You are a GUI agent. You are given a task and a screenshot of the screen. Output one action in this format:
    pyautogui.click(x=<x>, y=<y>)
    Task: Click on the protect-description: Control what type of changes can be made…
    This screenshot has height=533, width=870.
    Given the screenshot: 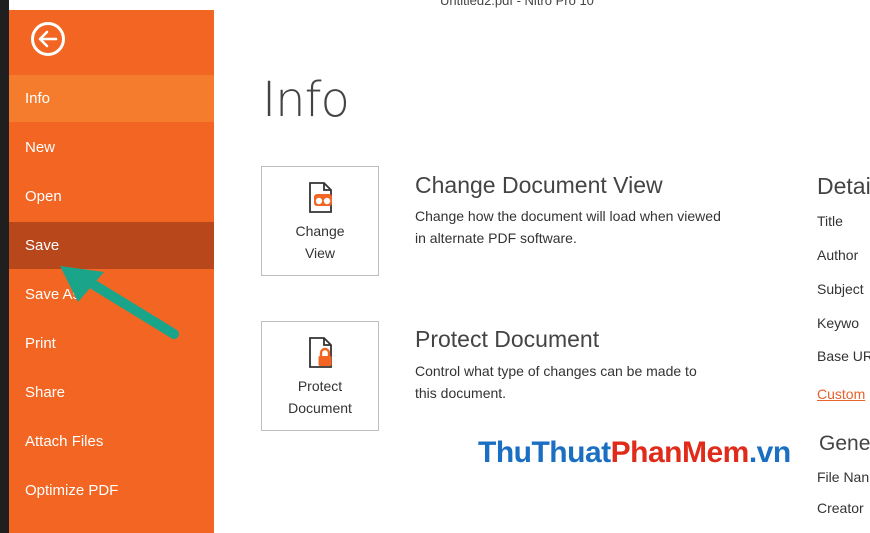 What is the action you would take?
    pyautogui.click(x=595, y=382)
    